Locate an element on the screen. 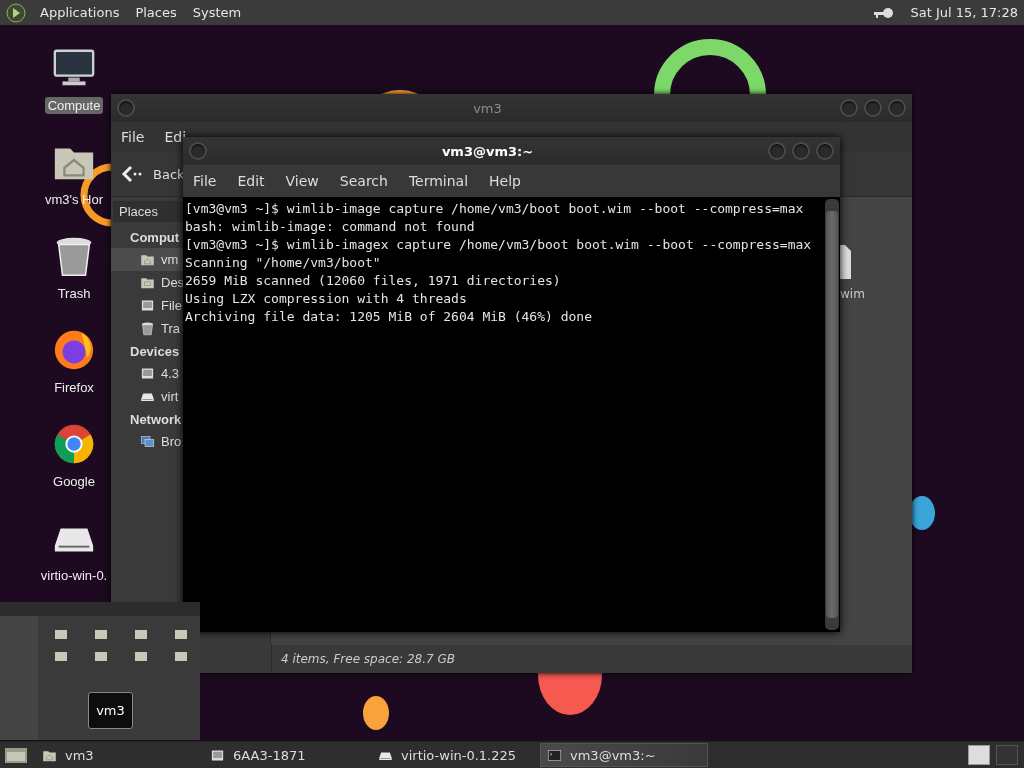  terminal-line: 2659 MiB scanned (12060 files, 1971 directories) is located at coordinates (373, 281).